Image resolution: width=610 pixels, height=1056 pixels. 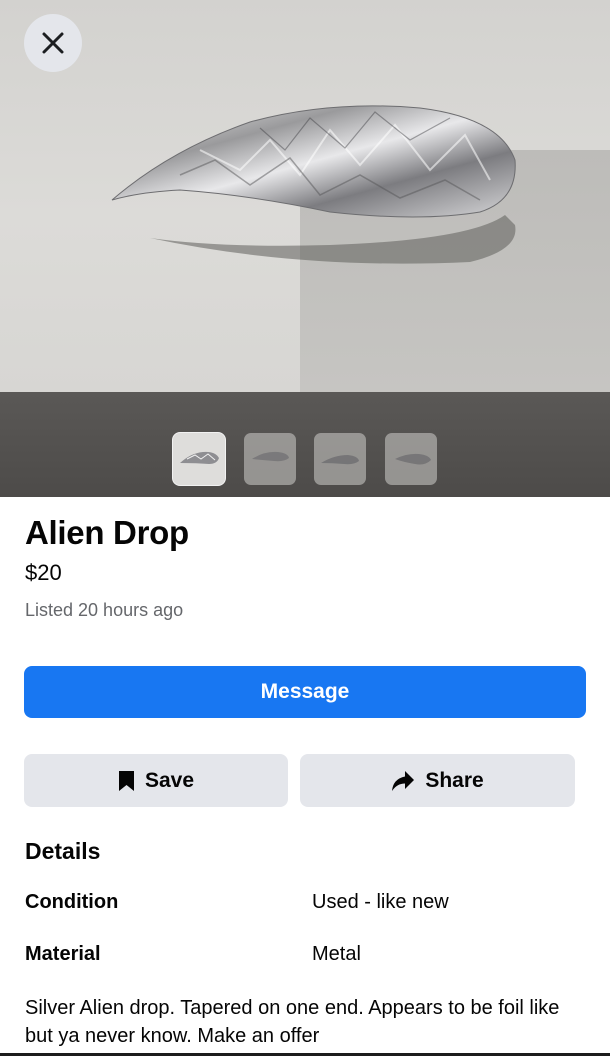 What do you see at coordinates (313, 184) in the screenshot?
I see `foil-object-image` at bounding box center [313, 184].